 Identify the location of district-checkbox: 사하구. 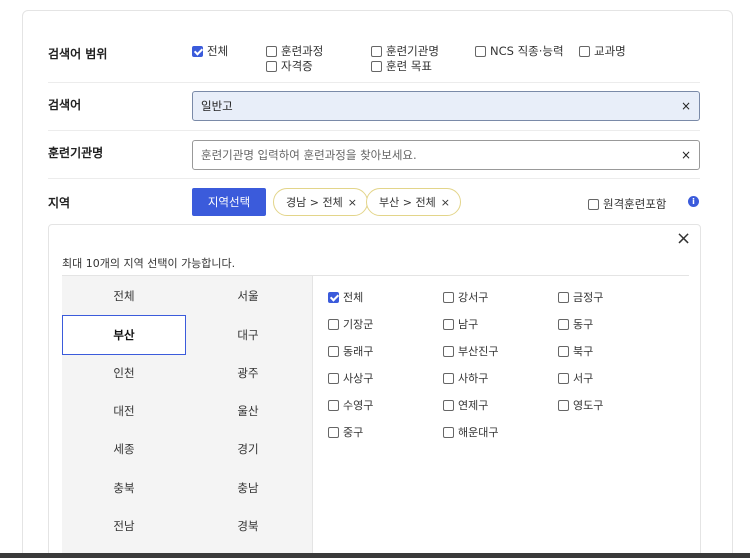
(465, 378).